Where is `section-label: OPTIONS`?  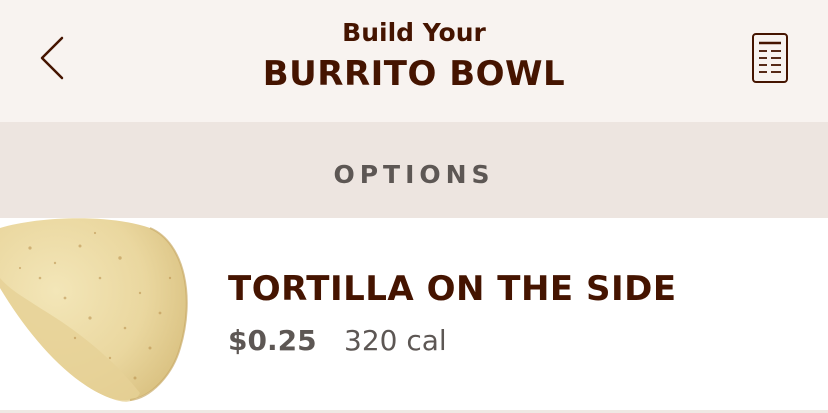
section-label: OPTIONS is located at coordinates (414, 174).